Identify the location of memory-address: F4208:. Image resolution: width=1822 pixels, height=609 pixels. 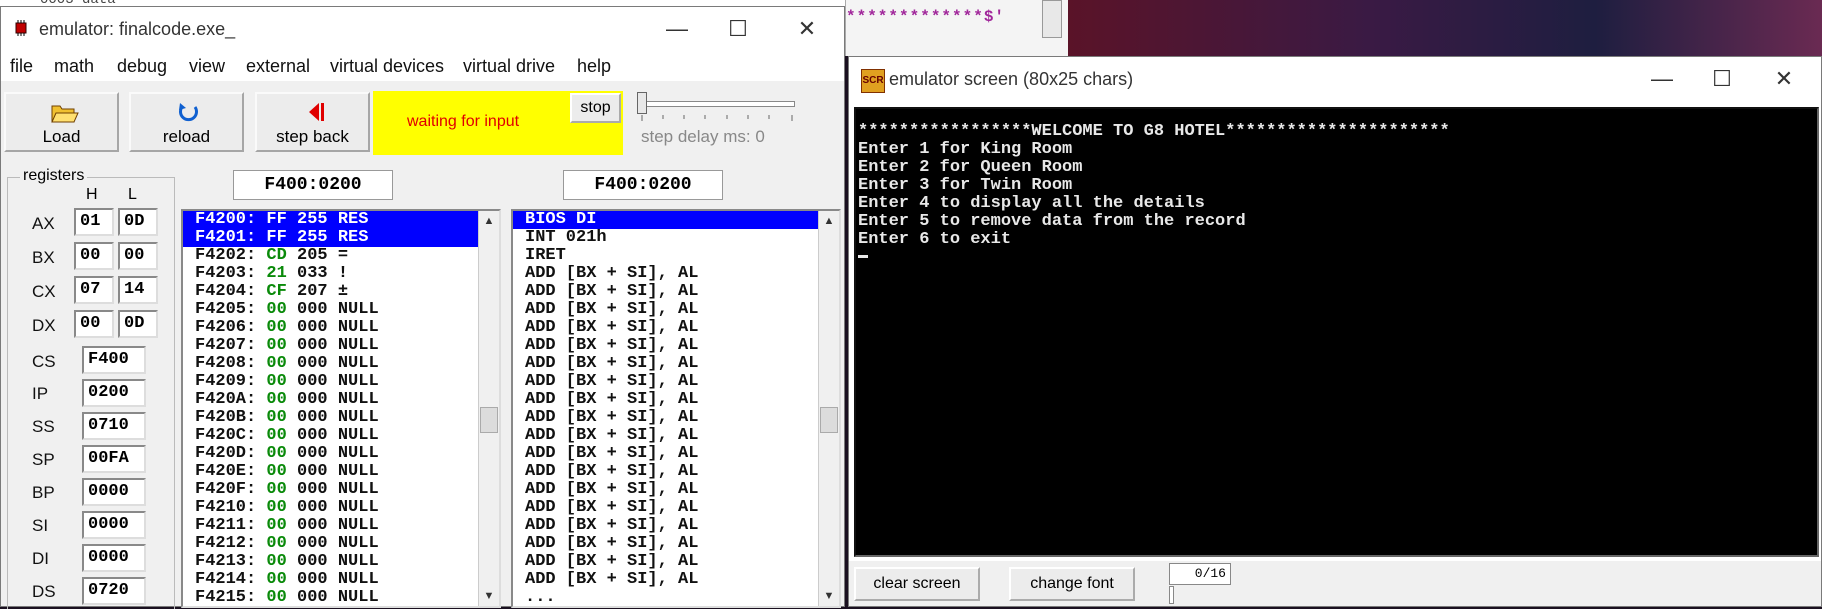
(226, 363).